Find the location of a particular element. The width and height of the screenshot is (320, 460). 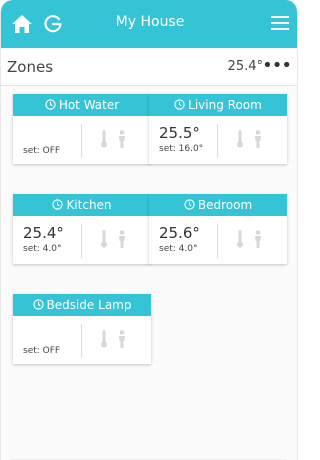

zone-card-hot-water: Hot Water set: OFF is located at coordinates (82, 129).